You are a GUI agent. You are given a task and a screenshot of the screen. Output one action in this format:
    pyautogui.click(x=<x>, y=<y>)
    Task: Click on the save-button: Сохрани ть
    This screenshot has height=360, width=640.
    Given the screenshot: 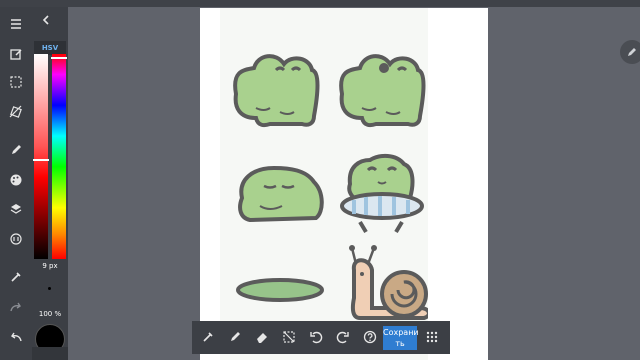 What is the action you would take?
    pyautogui.click(x=401, y=338)
    